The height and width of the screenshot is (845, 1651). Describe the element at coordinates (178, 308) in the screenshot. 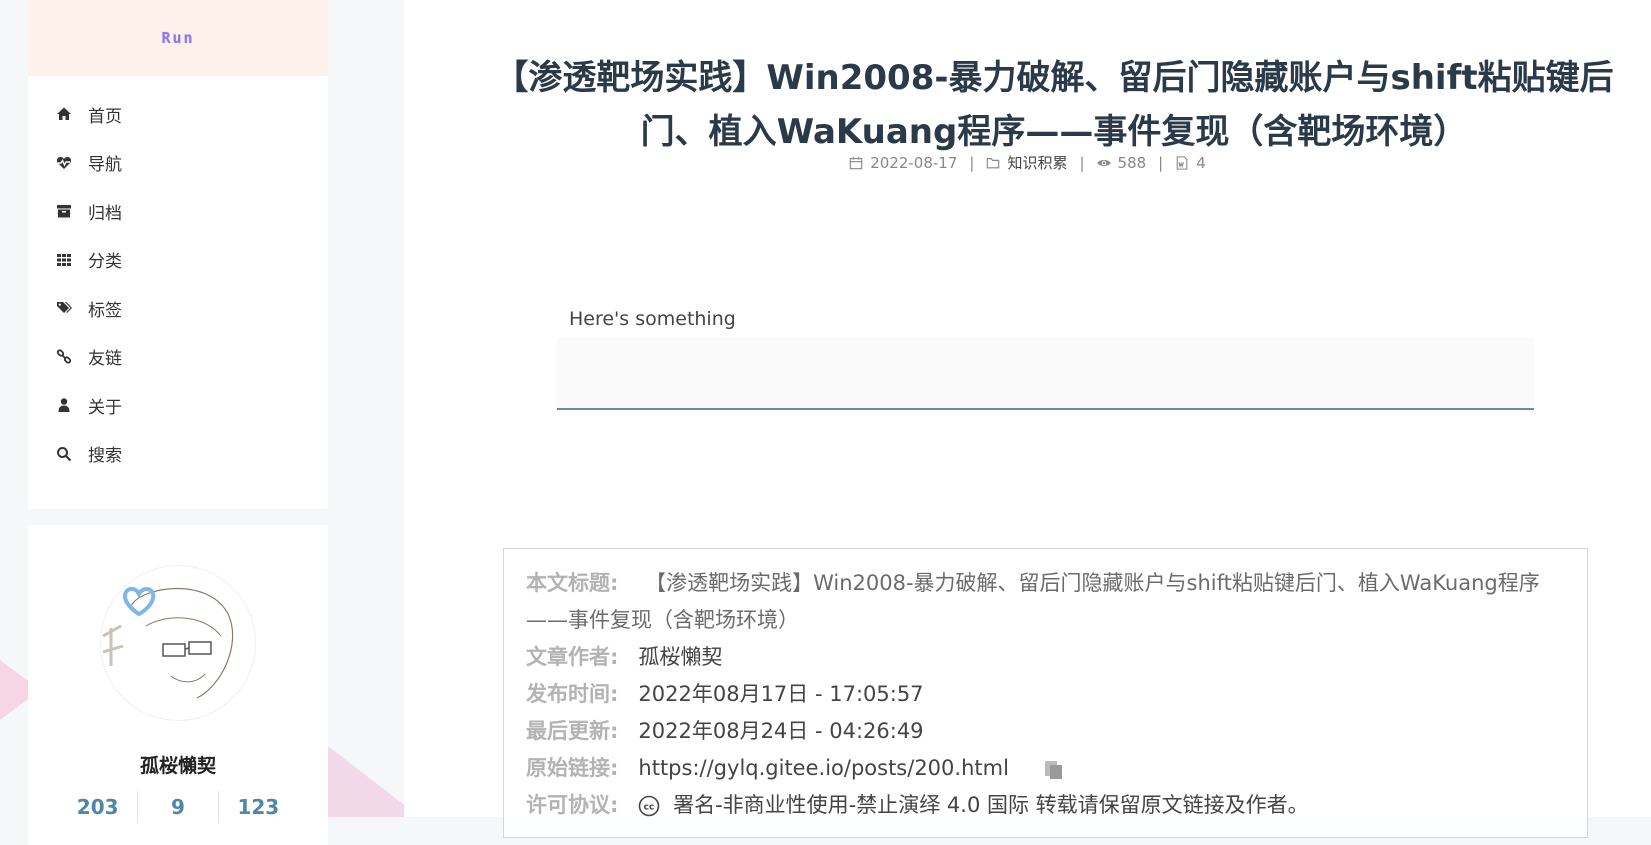

I see `sidebar-item-tags: 标签` at that location.